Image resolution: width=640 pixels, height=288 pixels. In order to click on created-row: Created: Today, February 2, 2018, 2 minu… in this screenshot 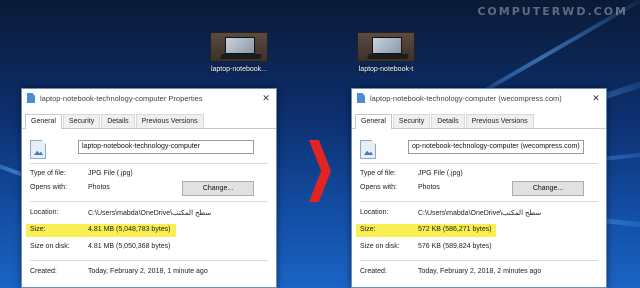, I will do `click(450, 271)`.